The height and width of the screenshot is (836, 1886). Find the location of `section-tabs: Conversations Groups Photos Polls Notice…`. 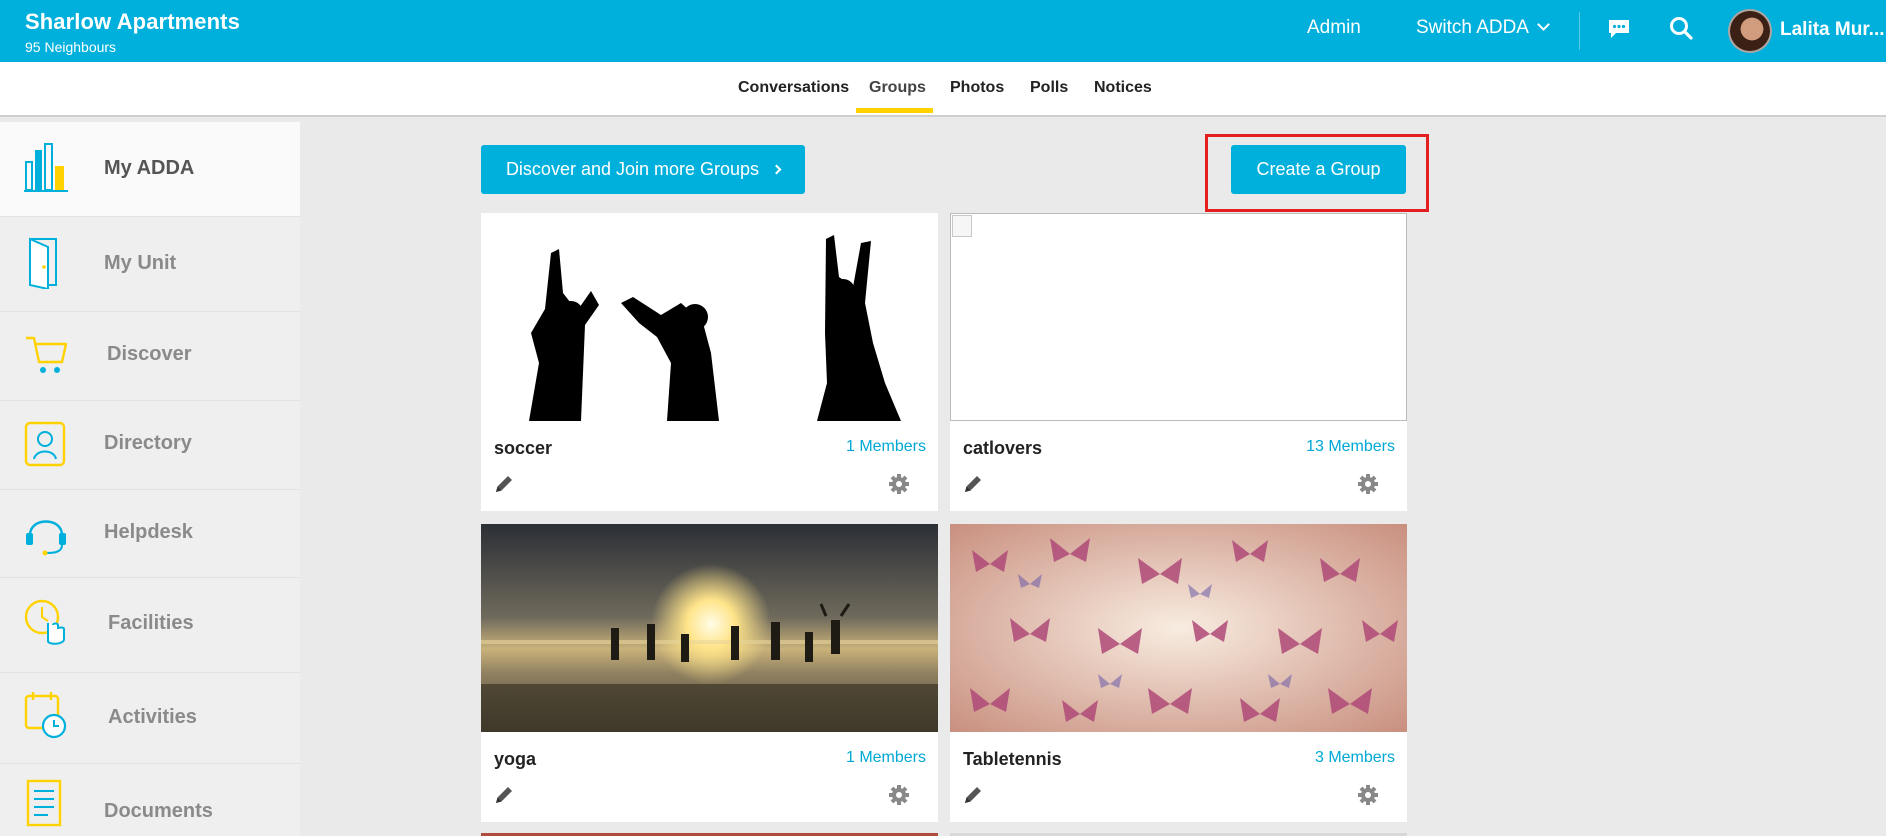

section-tabs: Conversations Groups Photos Polls Notice… is located at coordinates (943, 89).